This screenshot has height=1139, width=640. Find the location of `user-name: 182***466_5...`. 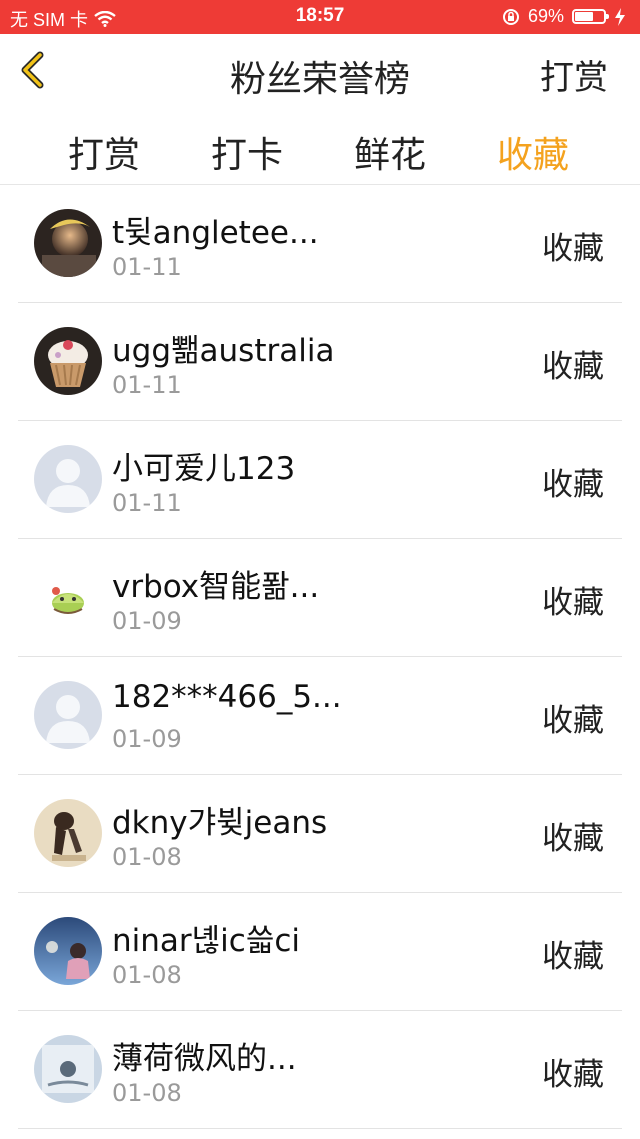

user-name: 182***466_5... is located at coordinates (227, 697).